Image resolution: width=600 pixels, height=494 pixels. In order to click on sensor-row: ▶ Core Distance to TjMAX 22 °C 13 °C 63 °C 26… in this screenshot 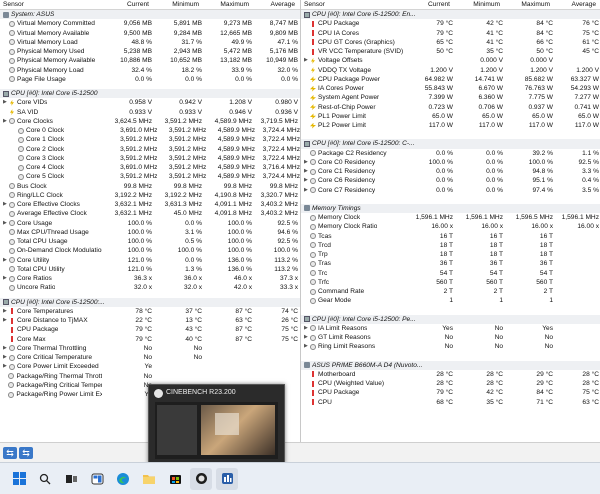, I will do `click(150, 320)`.